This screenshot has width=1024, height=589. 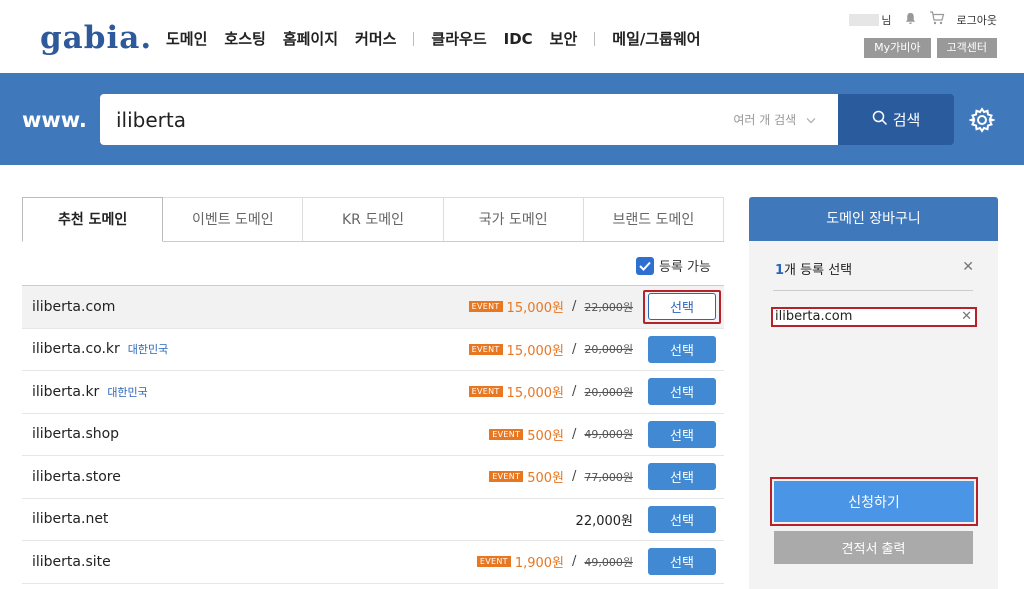 I want to click on price: EVENT 500원 / 49,000원, so click(x=561, y=434).